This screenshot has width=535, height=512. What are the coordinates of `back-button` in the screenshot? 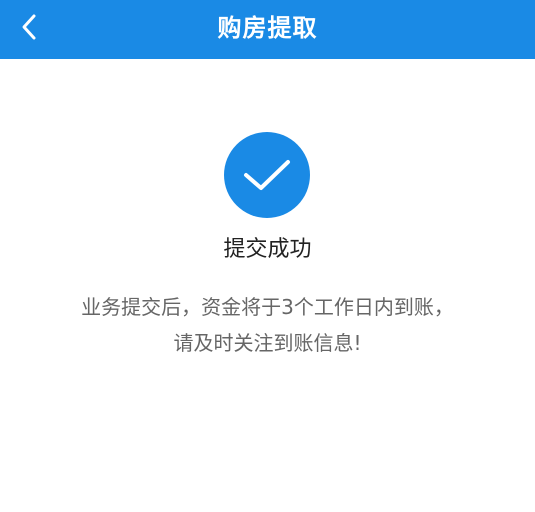 It's located at (30, 27).